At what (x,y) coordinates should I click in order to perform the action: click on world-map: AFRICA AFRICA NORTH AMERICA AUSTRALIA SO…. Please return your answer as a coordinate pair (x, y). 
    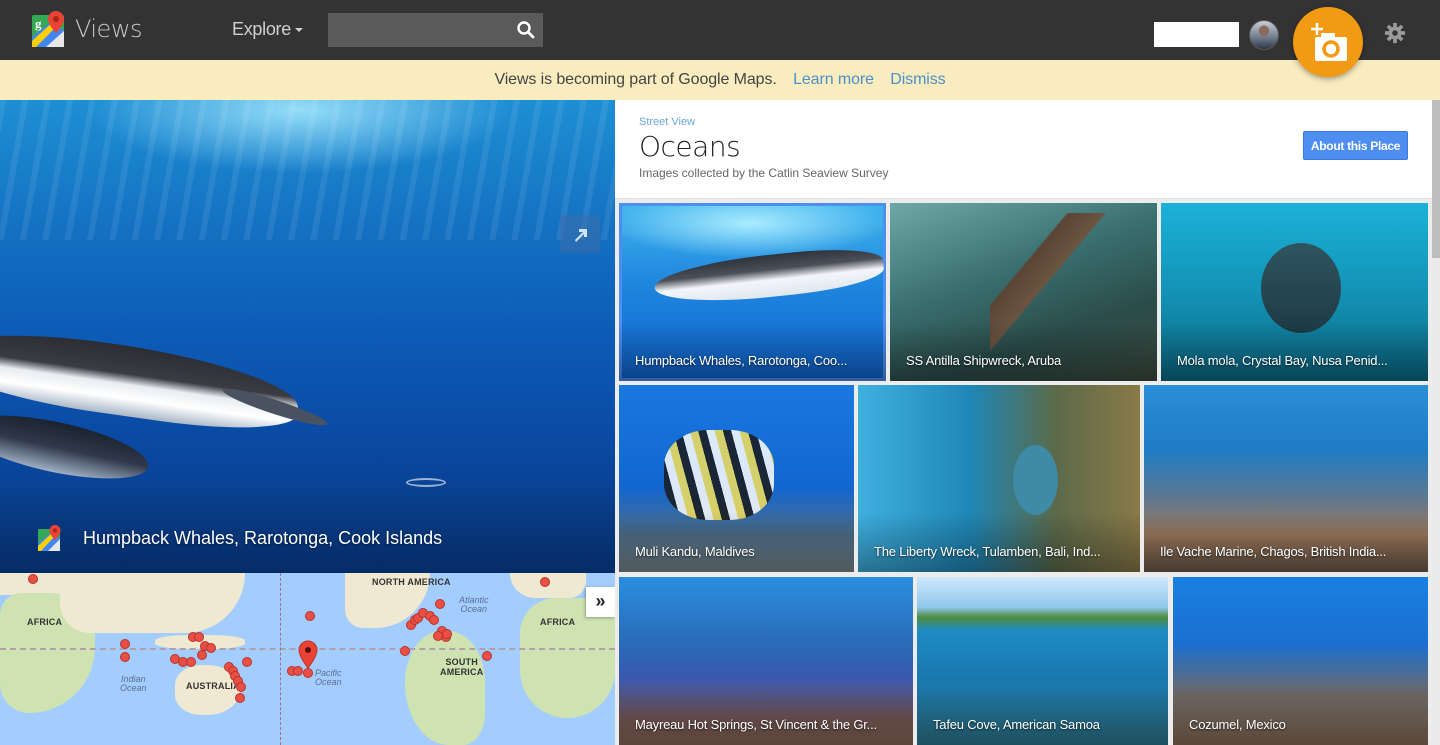
    Looking at the image, I should click on (307, 659).